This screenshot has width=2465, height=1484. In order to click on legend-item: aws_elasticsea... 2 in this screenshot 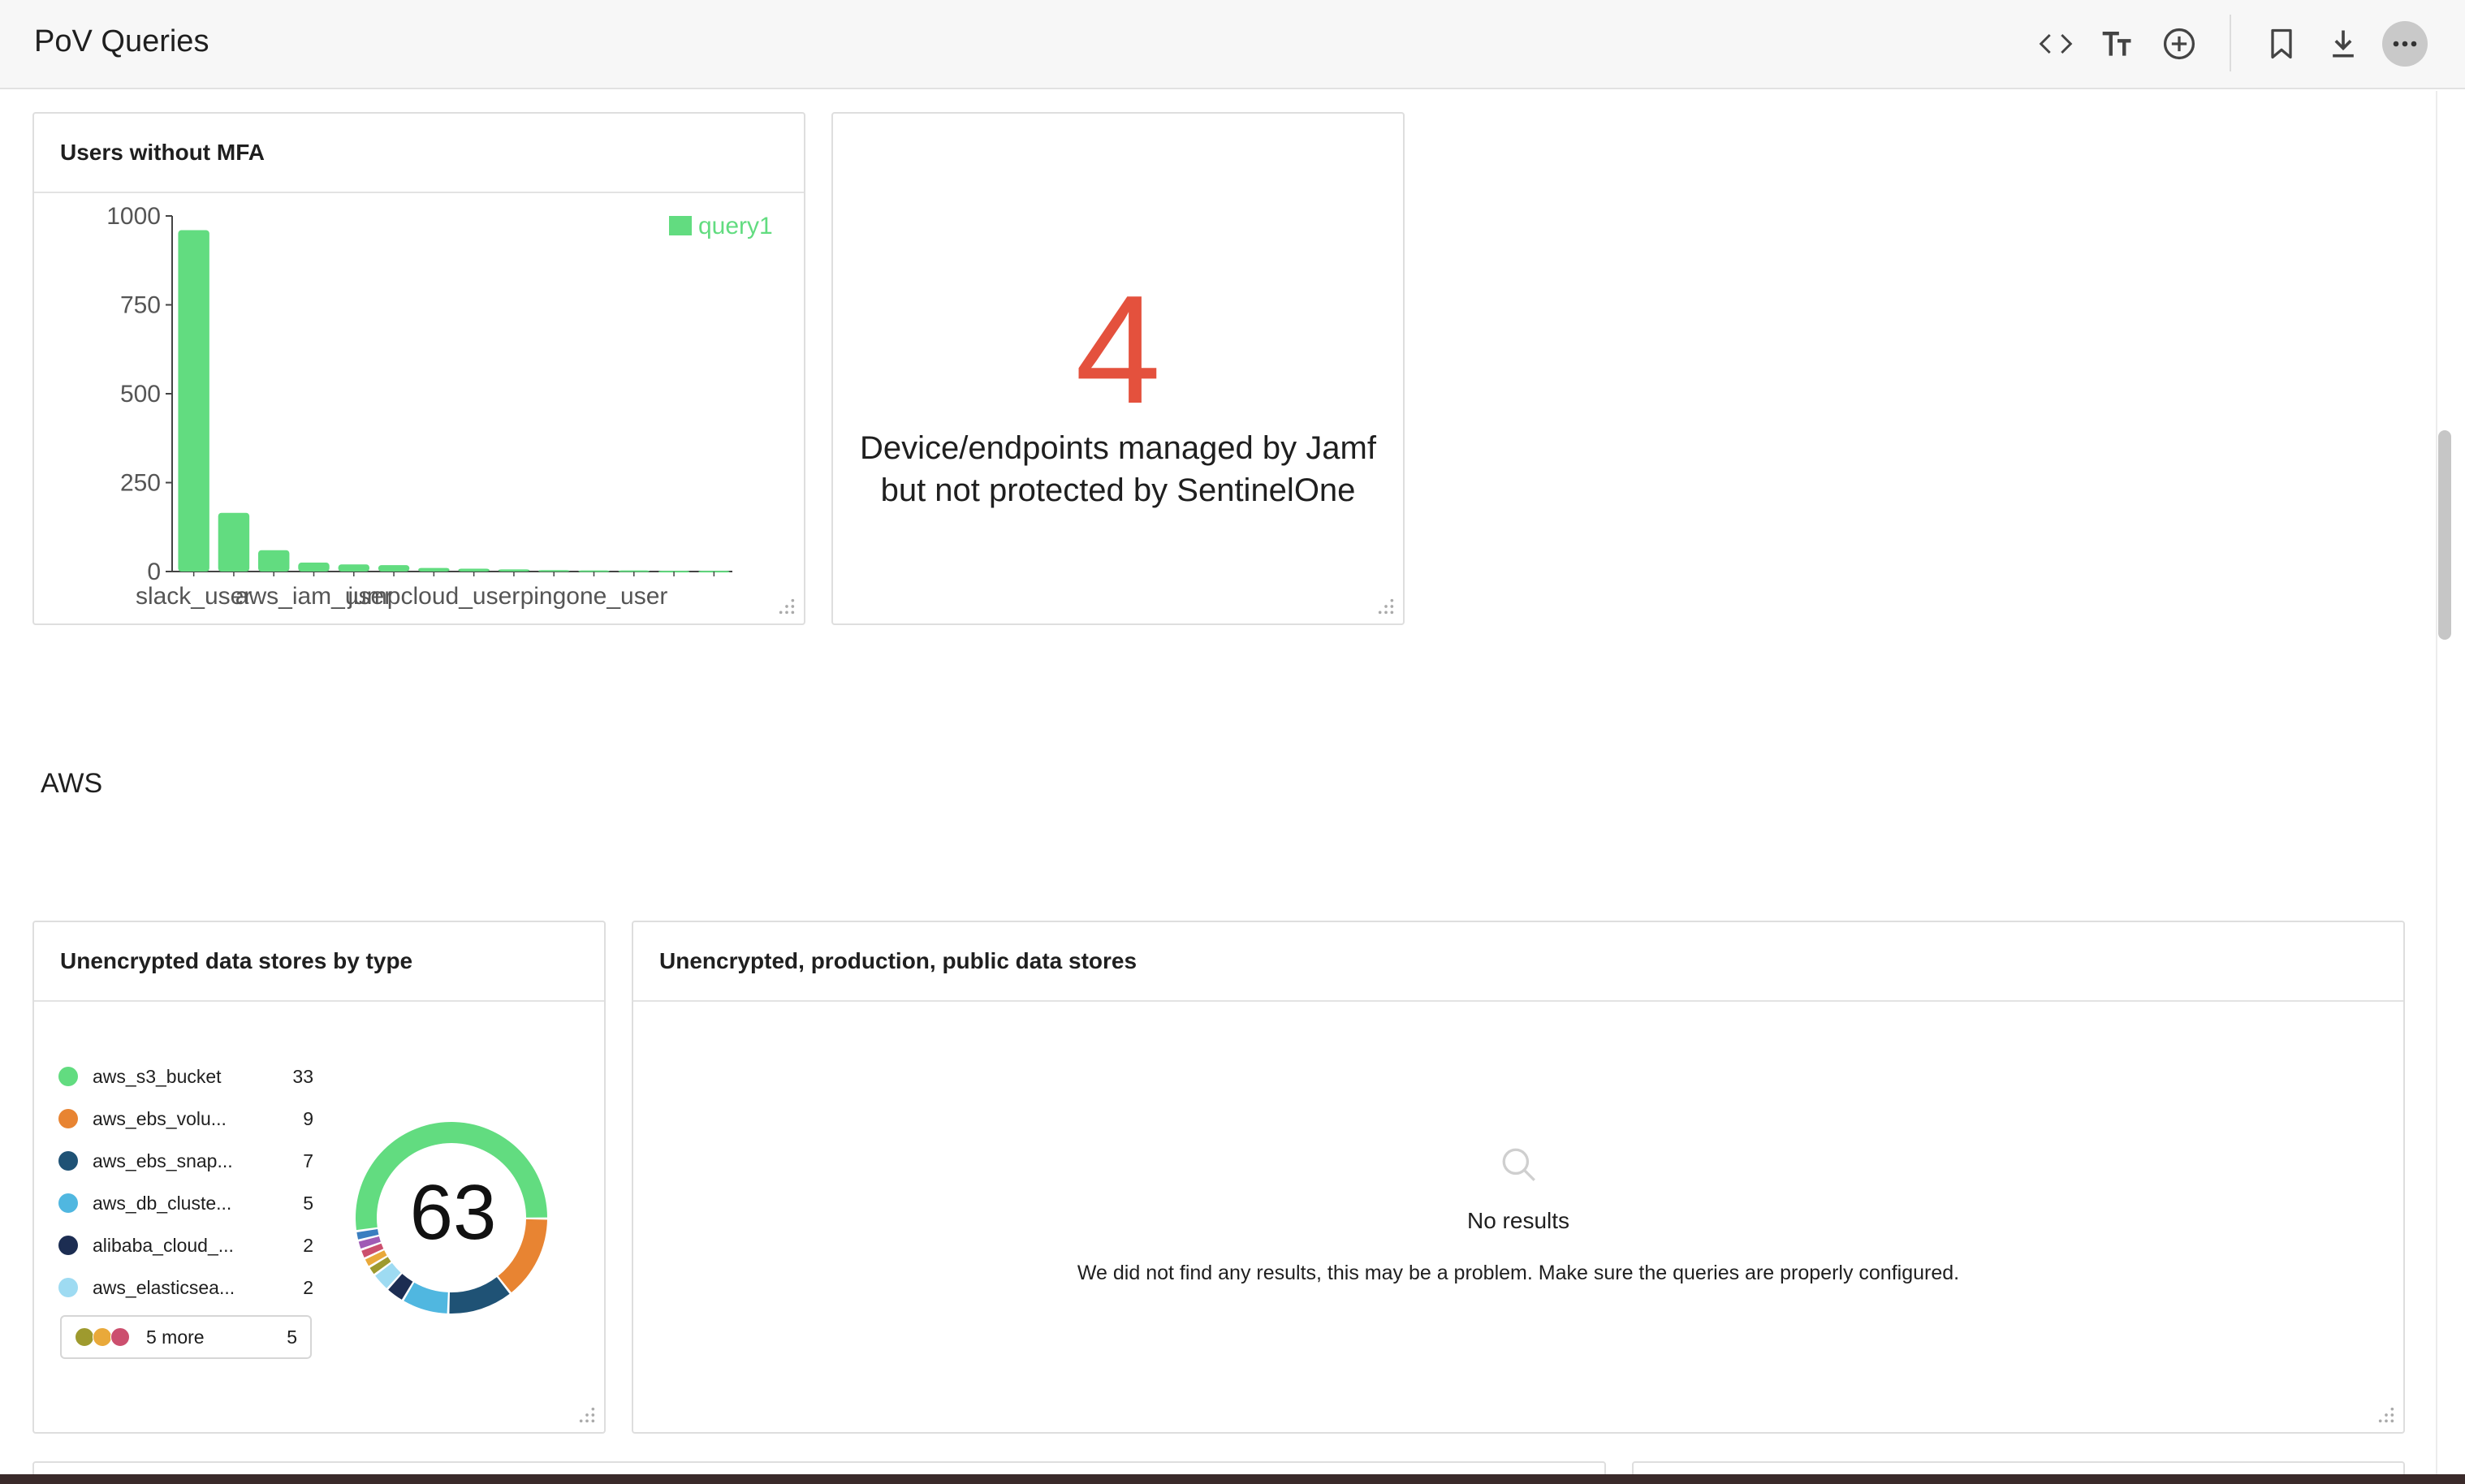, I will do `click(185, 1287)`.